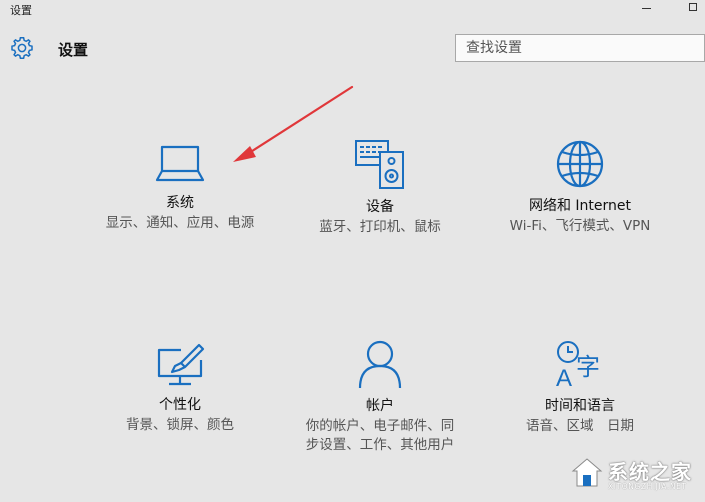 The image size is (705, 502). Describe the element at coordinates (647, 486) in the screenshot. I see `watermark-url: XITONGZHIJIA.NET` at that location.